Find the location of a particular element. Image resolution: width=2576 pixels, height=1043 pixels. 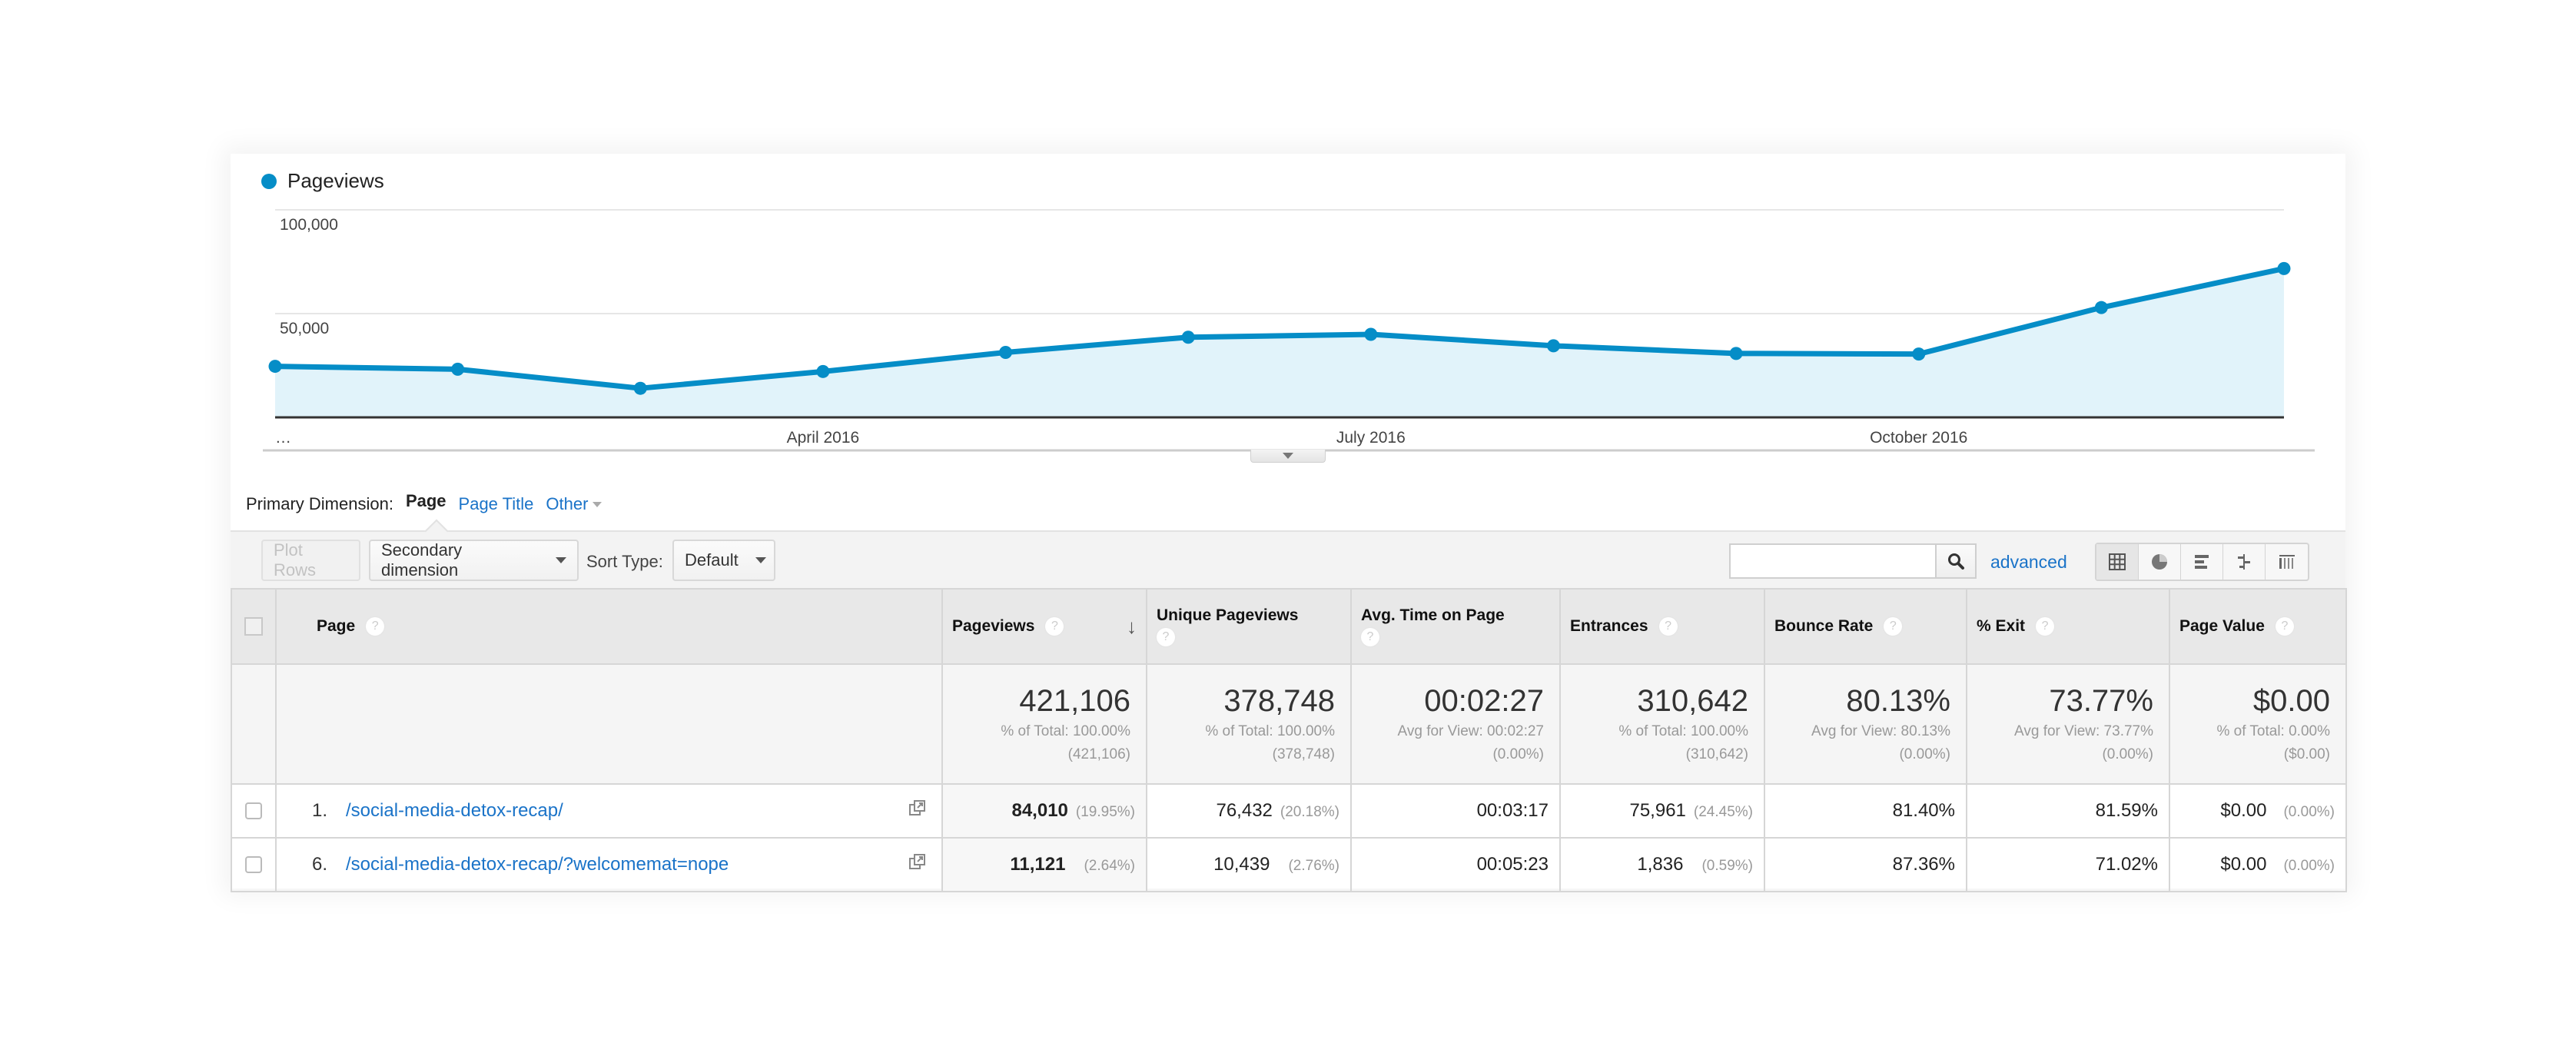

total-value: 73.77% is located at coordinates (2101, 701).